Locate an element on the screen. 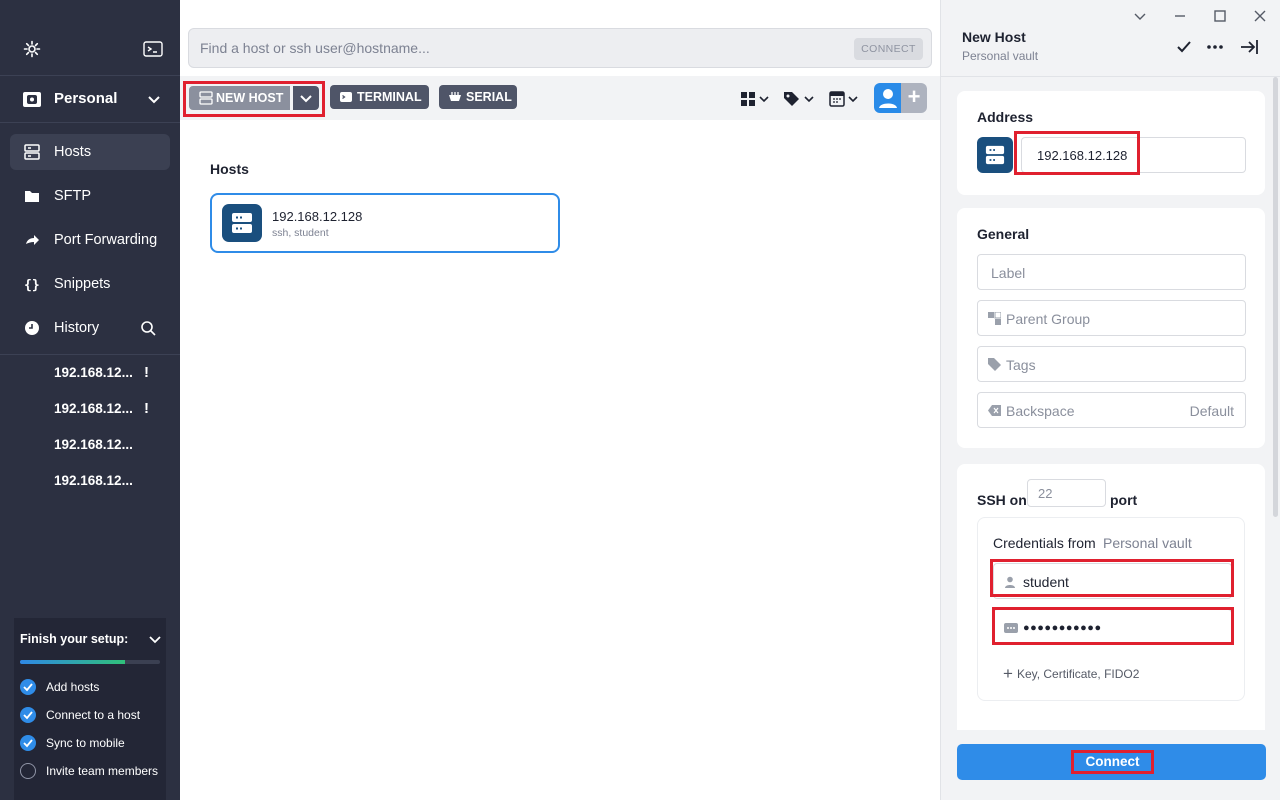 This screenshot has height=800, width=1280. calendar-icon is located at coordinates (845, 99).